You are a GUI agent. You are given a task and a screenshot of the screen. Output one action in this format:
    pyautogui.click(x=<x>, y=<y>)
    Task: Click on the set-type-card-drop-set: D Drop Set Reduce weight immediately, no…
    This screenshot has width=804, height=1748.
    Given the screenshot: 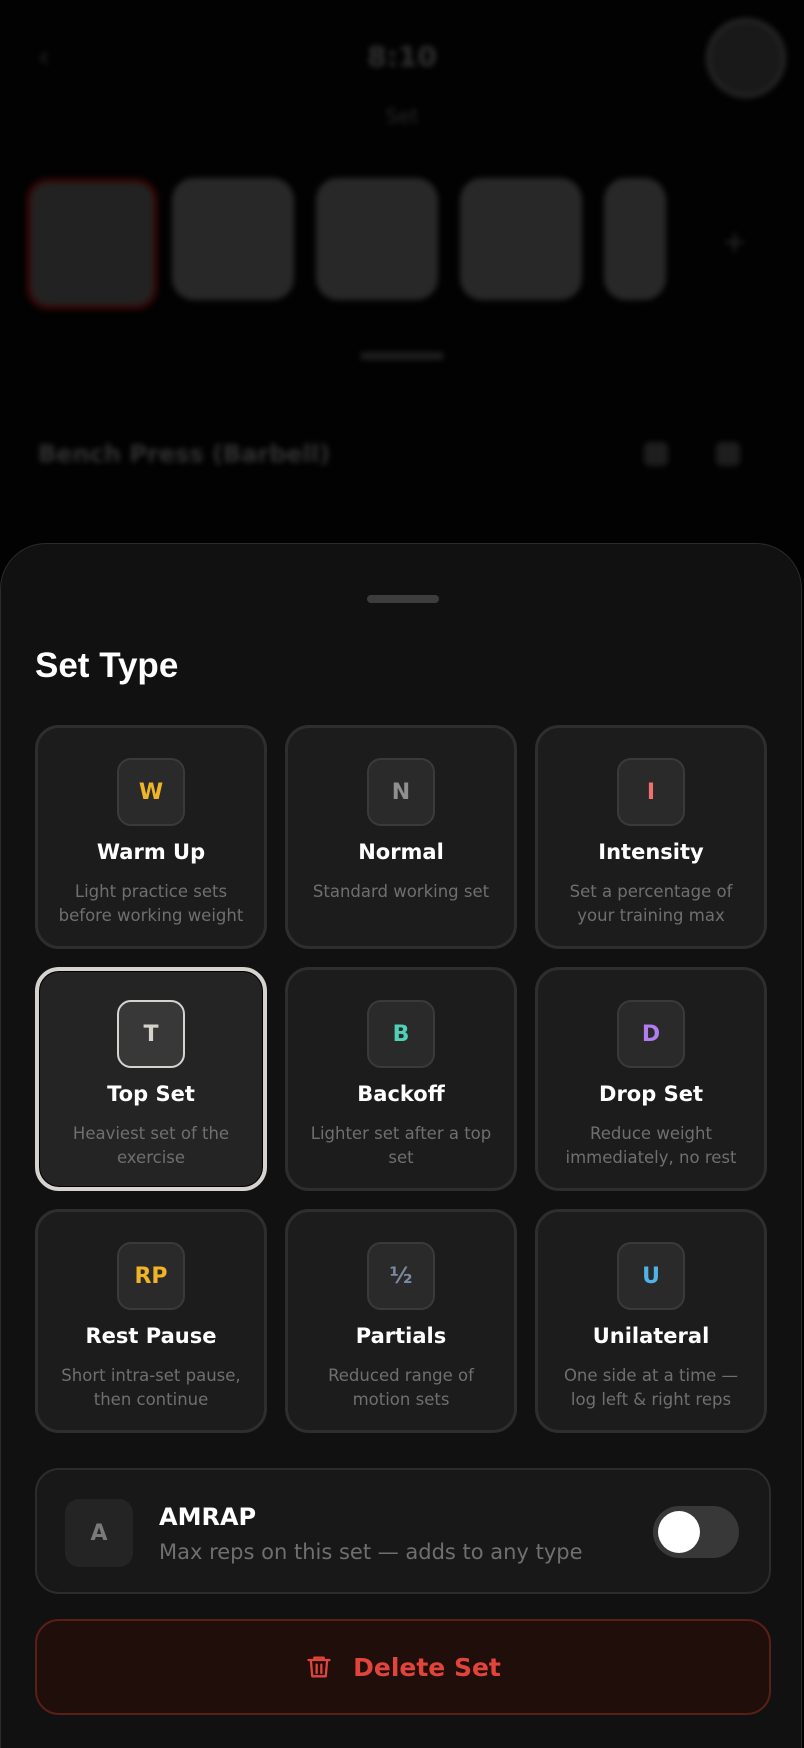 What is the action you would take?
    pyautogui.click(x=651, y=1079)
    